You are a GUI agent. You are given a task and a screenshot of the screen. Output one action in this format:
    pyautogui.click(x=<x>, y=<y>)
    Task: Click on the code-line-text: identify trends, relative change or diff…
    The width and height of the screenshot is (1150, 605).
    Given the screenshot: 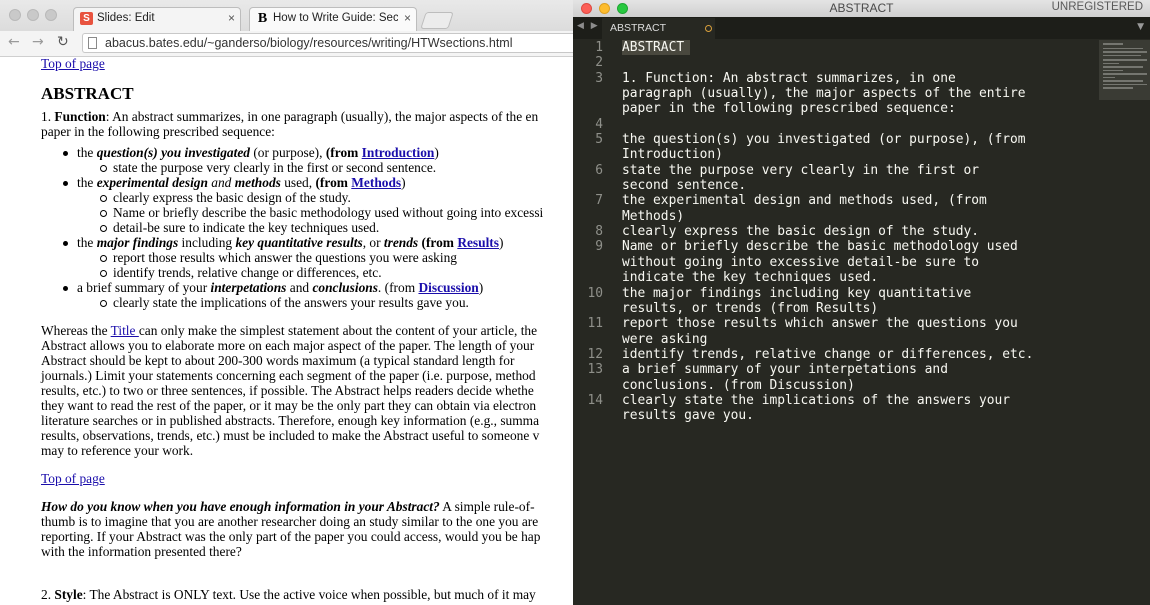 What is the action you would take?
    pyautogui.click(x=827, y=354)
    